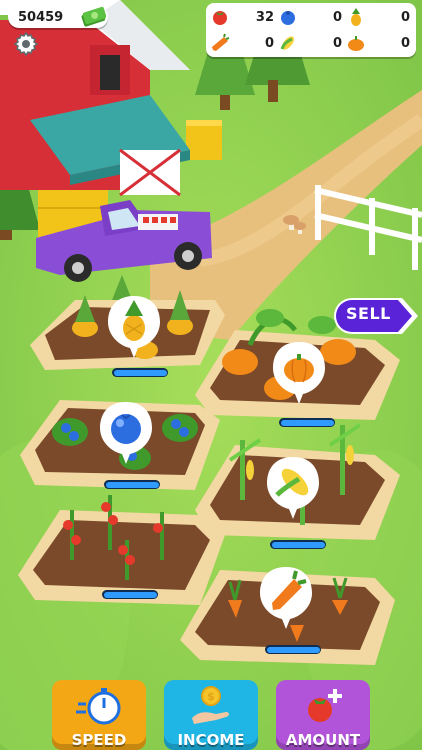 The width and height of the screenshot is (422, 750). What do you see at coordinates (323, 740) in the screenshot?
I see `amount-upgrade-label: AMOUNT` at bounding box center [323, 740].